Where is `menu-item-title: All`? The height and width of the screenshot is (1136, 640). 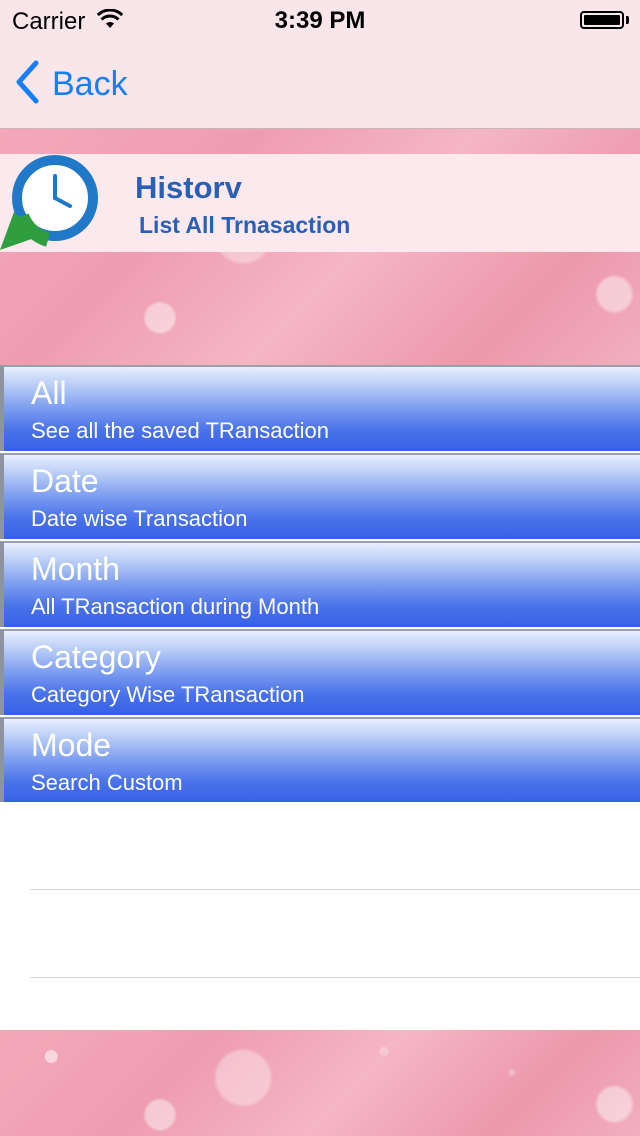 menu-item-title: All is located at coordinates (49, 393).